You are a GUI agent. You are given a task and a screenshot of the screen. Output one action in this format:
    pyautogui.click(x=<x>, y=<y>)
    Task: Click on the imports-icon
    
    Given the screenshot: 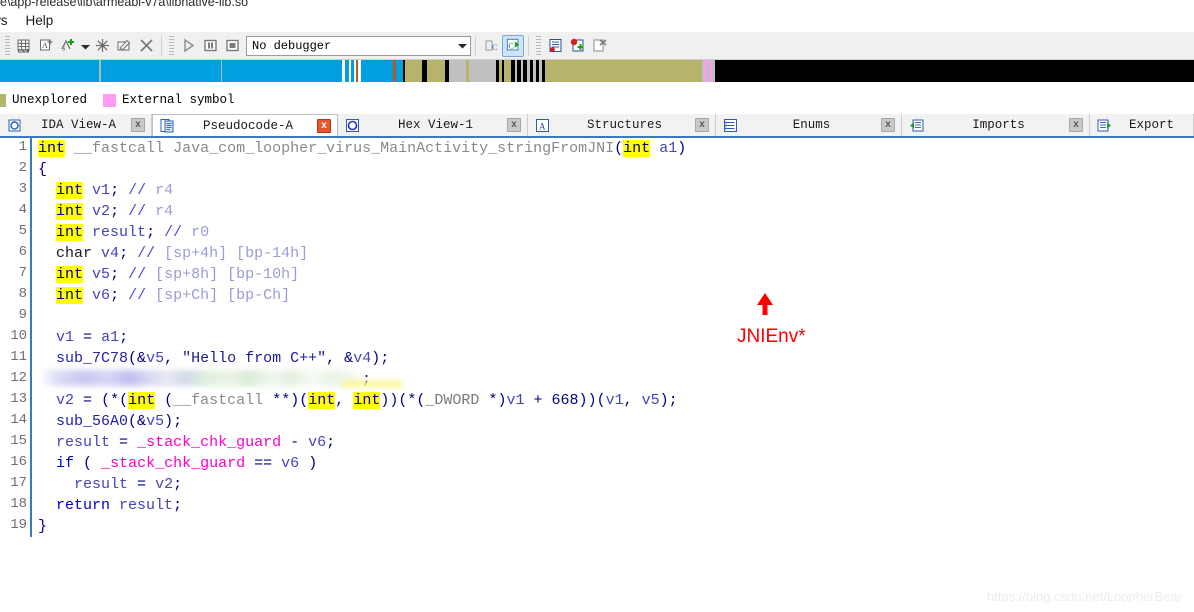 What is the action you would take?
    pyautogui.click(x=916, y=125)
    